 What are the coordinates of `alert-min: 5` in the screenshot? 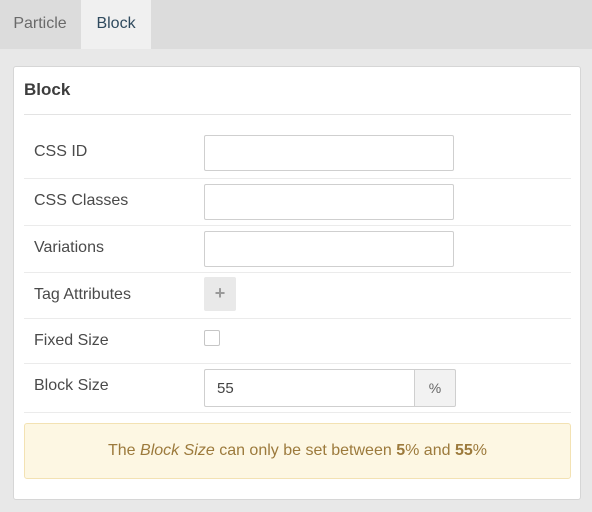 It's located at (401, 450).